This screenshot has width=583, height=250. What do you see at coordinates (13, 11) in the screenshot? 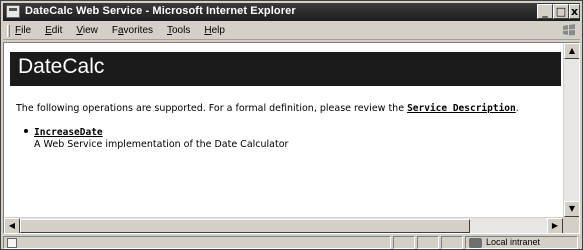
I see `ie-page-icon` at bounding box center [13, 11].